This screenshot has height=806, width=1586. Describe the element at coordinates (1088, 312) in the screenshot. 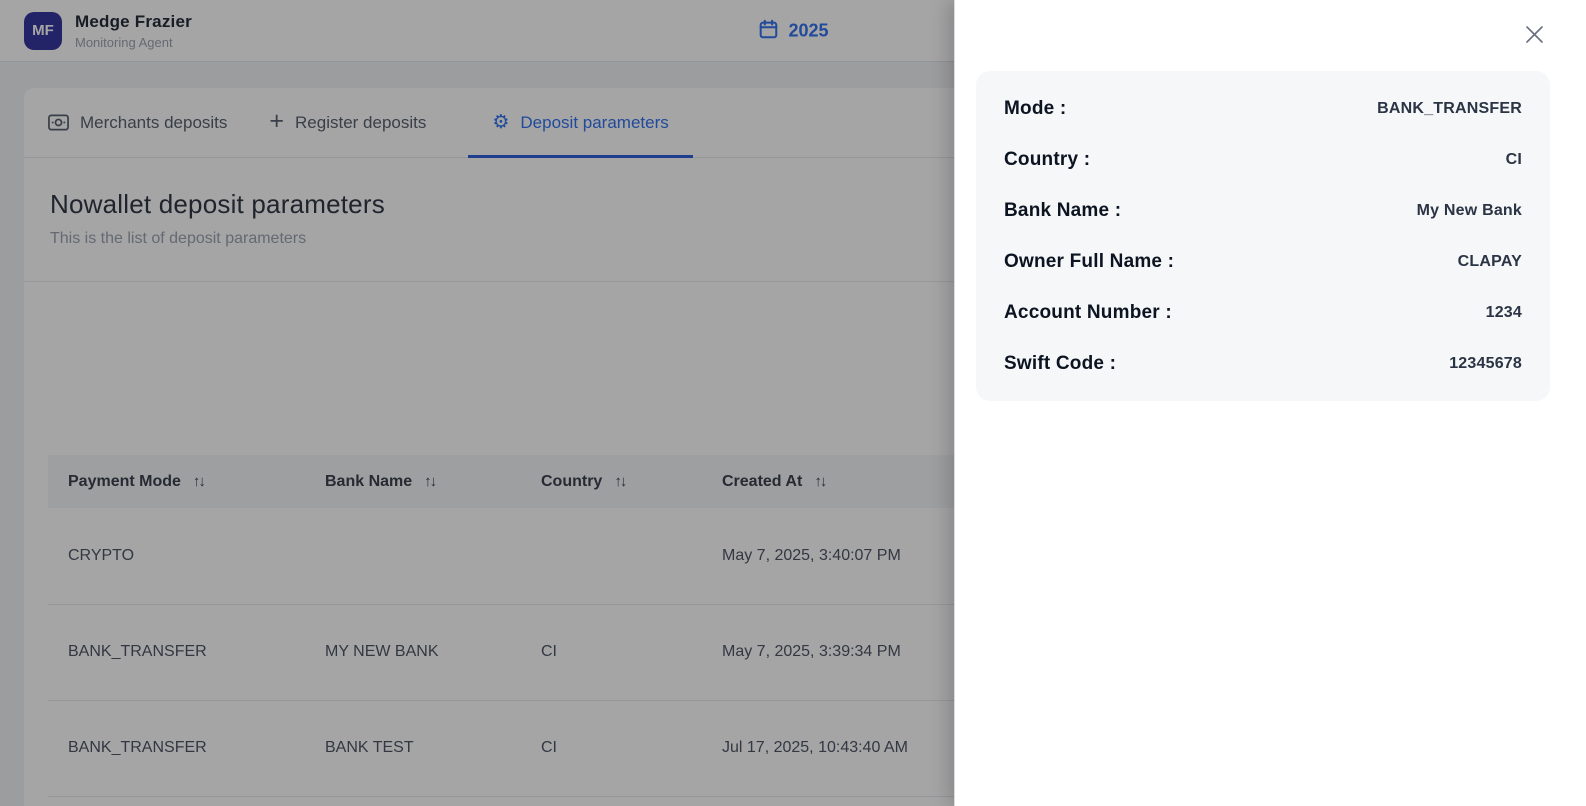

I see `detail-label: Account Number :` at that location.